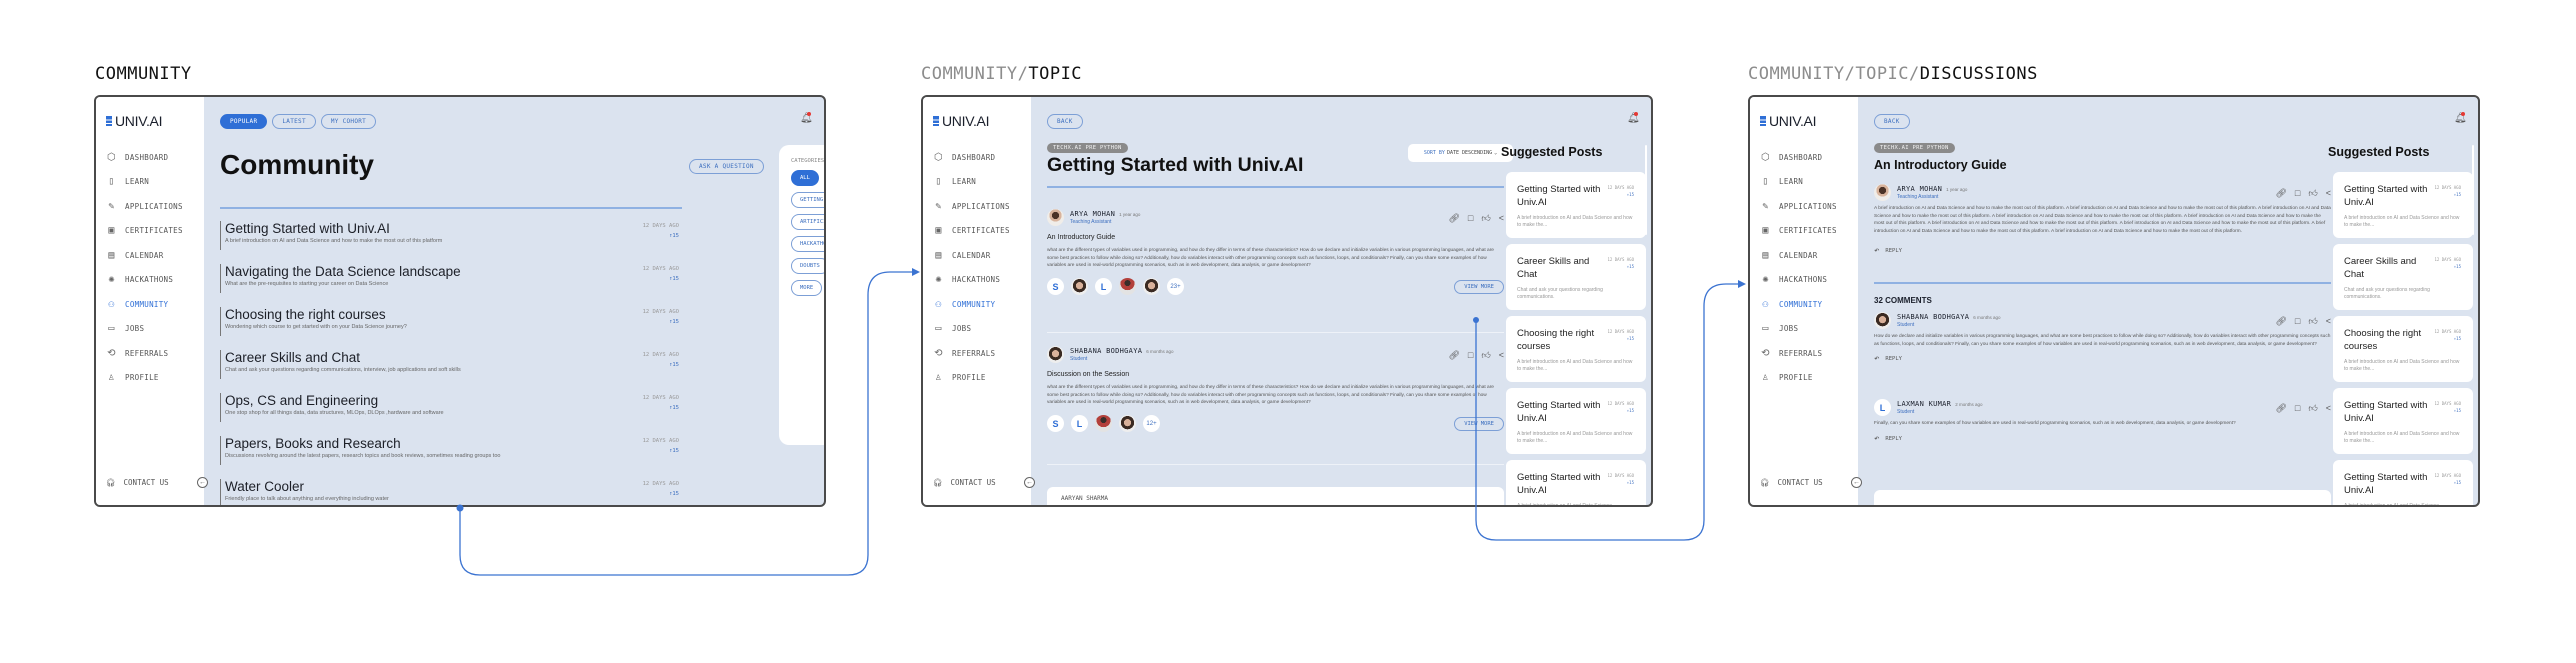 Image resolution: width=2576 pixels, height=663 pixels. Describe the element at coordinates (807, 222) in the screenshot. I see `category-chip-artificial-intelligence: ARTIFICIAL INTELLIGENCE` at that location.